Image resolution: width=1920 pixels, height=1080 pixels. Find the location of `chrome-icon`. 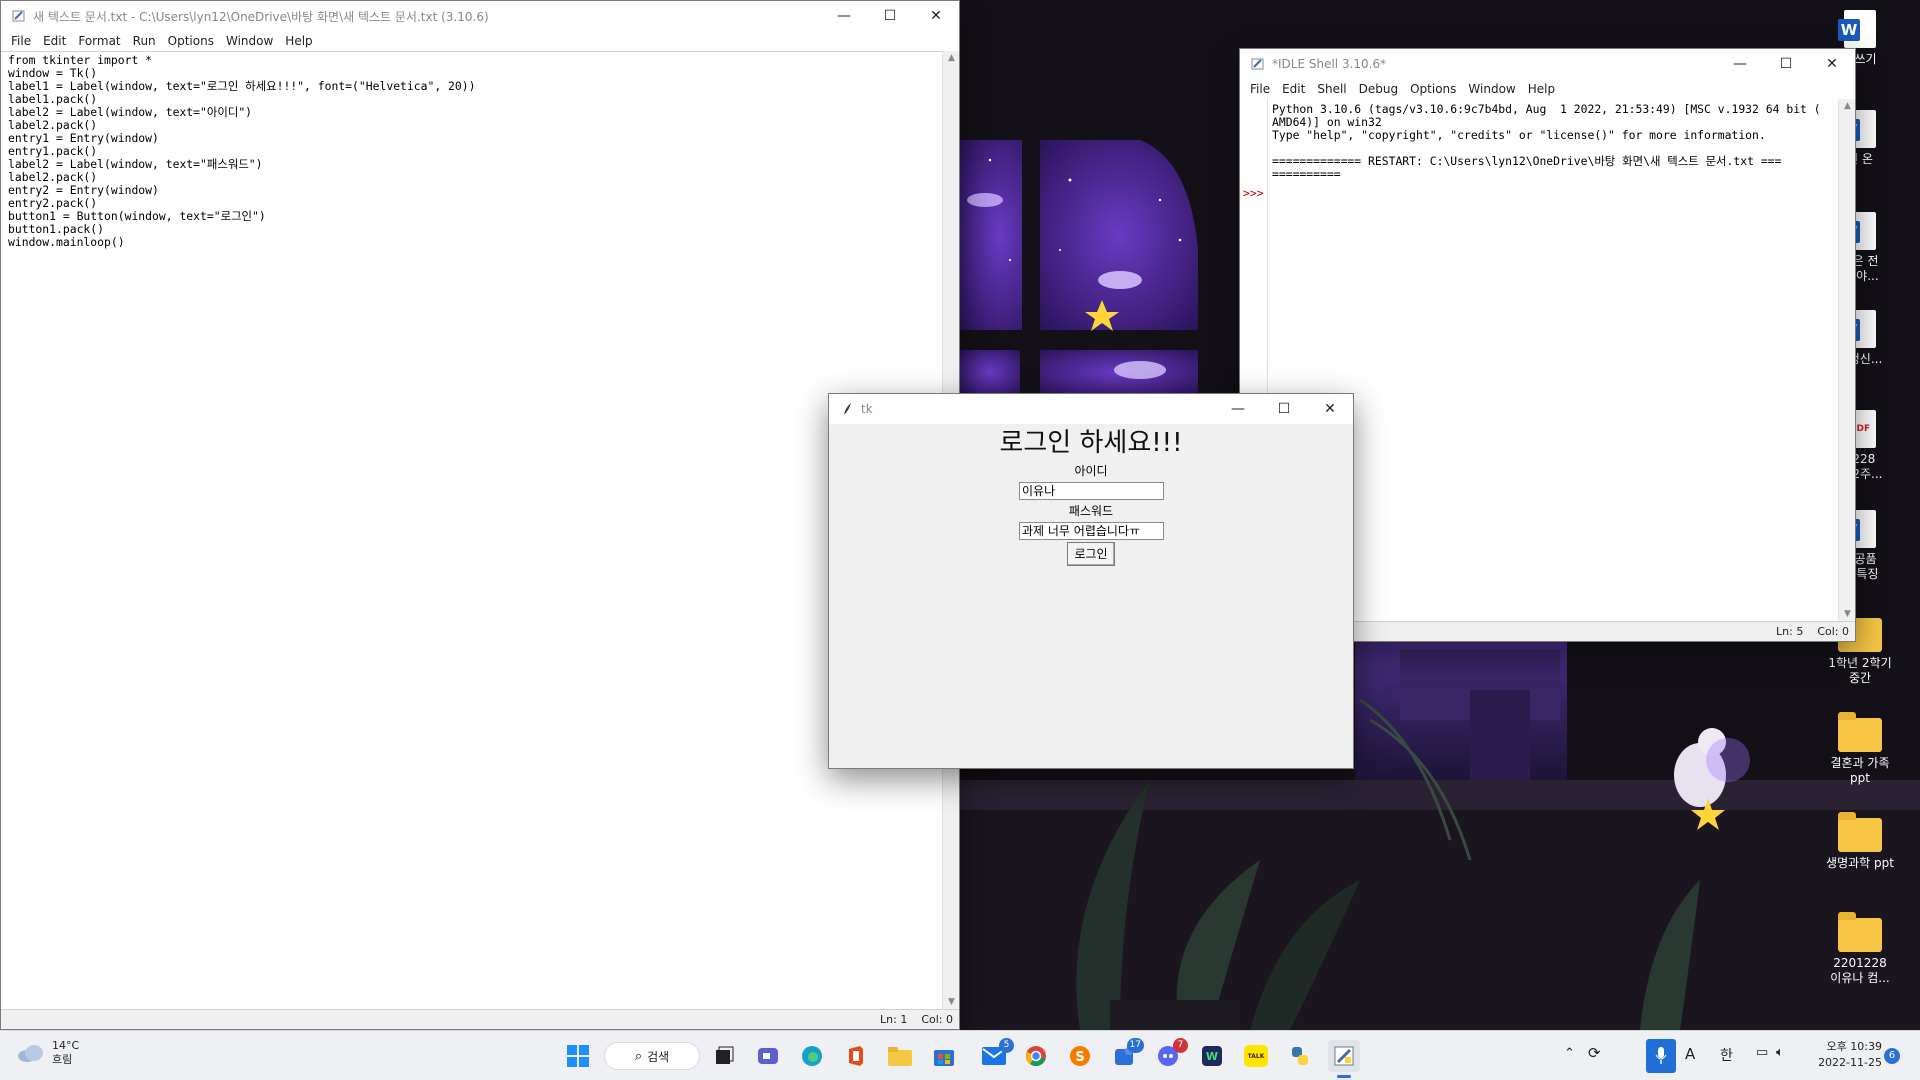

chrome-icon is located at coordinates (1036, 1056).